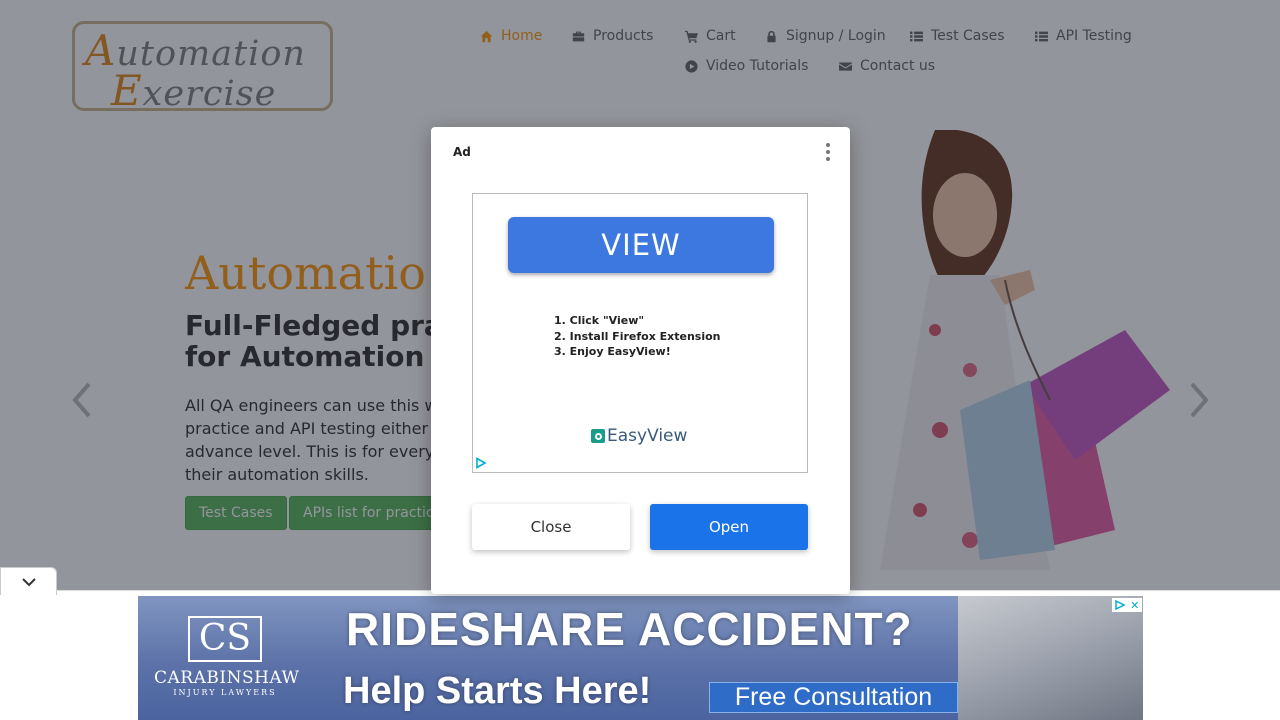 This screenshot has width=1280, height=720. What do you see at coordinates (641, 245) in the screenshot?
I see `view-button: VIEW` at bounding box center [641, 245].